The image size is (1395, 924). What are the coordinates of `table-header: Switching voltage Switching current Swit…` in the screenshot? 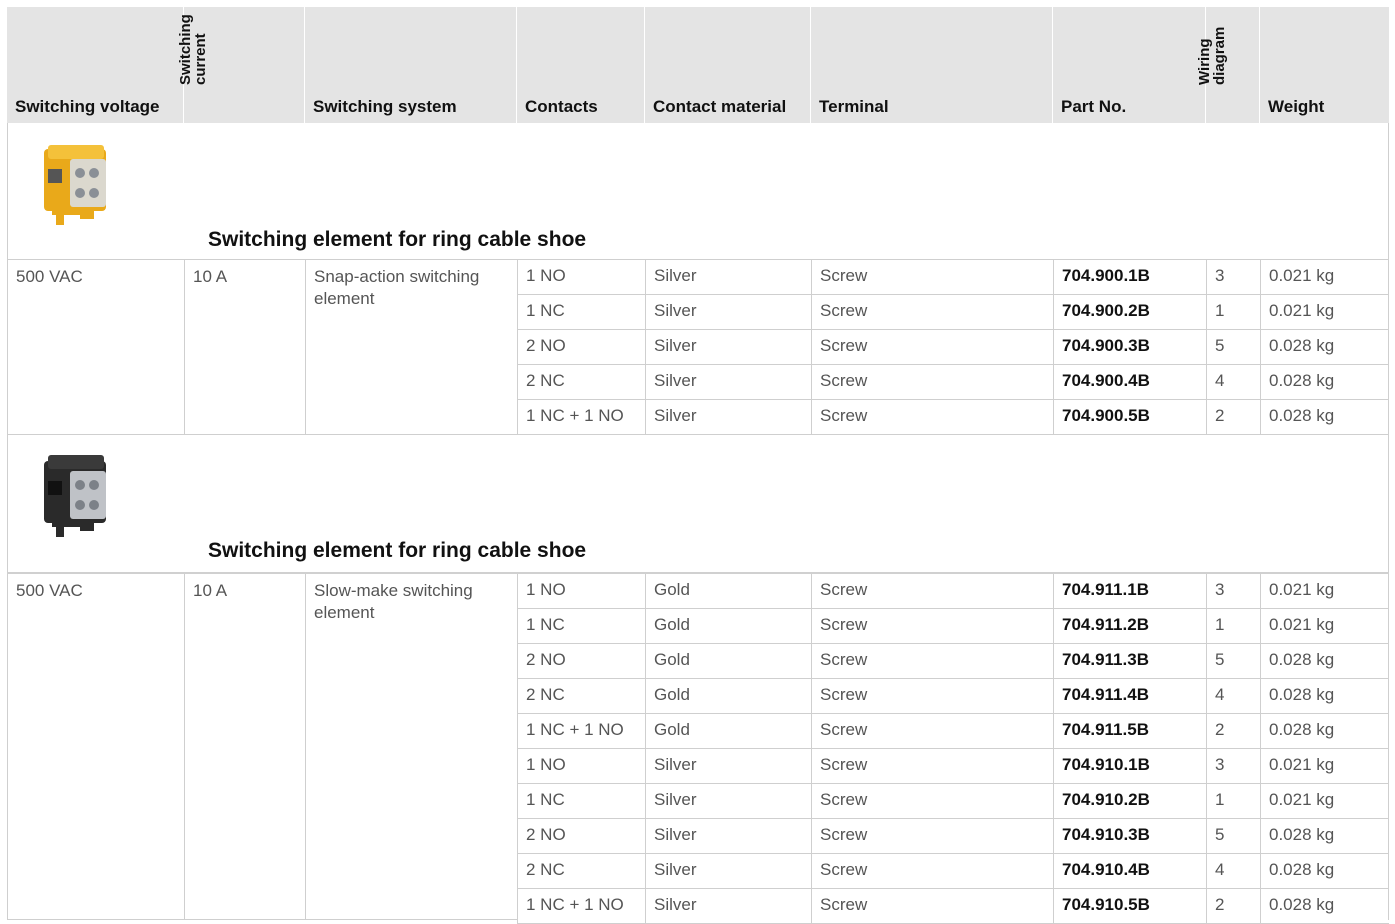 It's located at (698, 65).